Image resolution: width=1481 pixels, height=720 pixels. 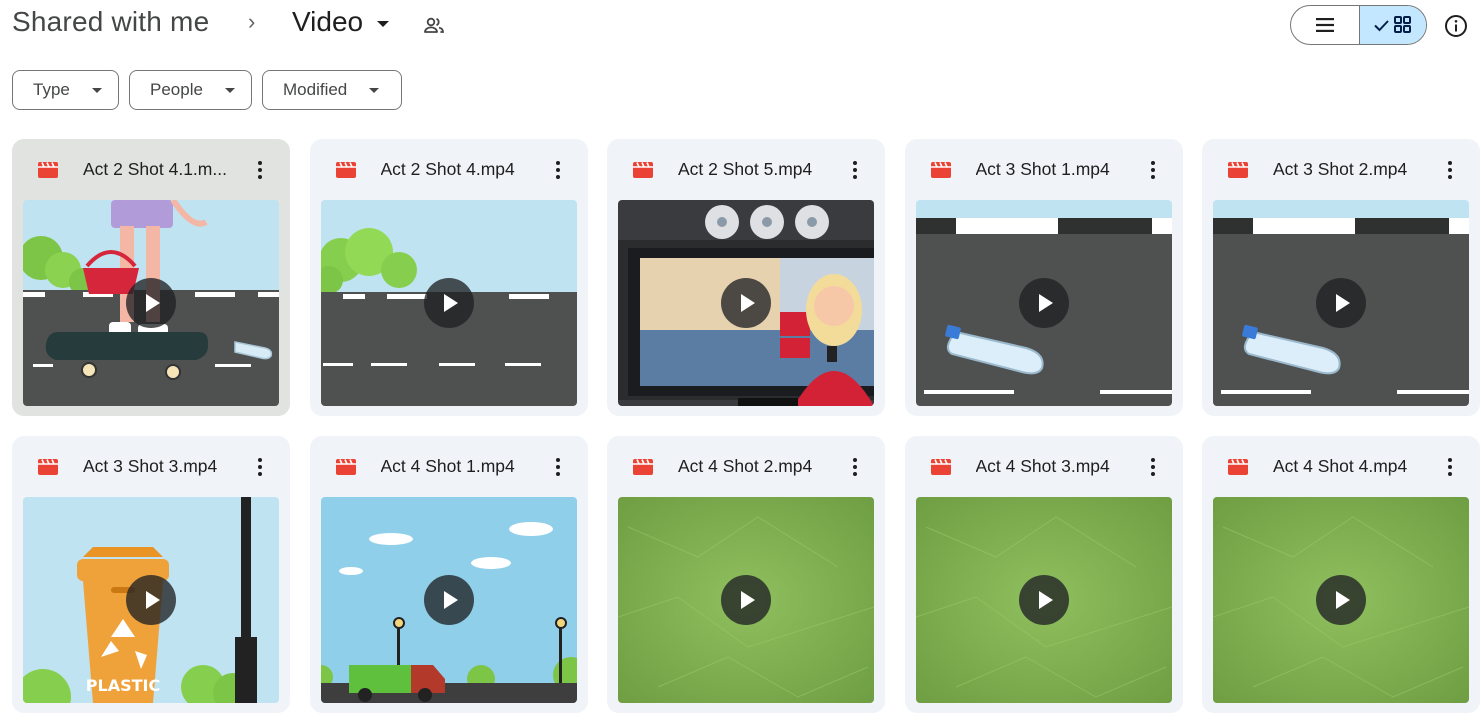 I want to click on folder-title: Video, so click(x=328, y=21).